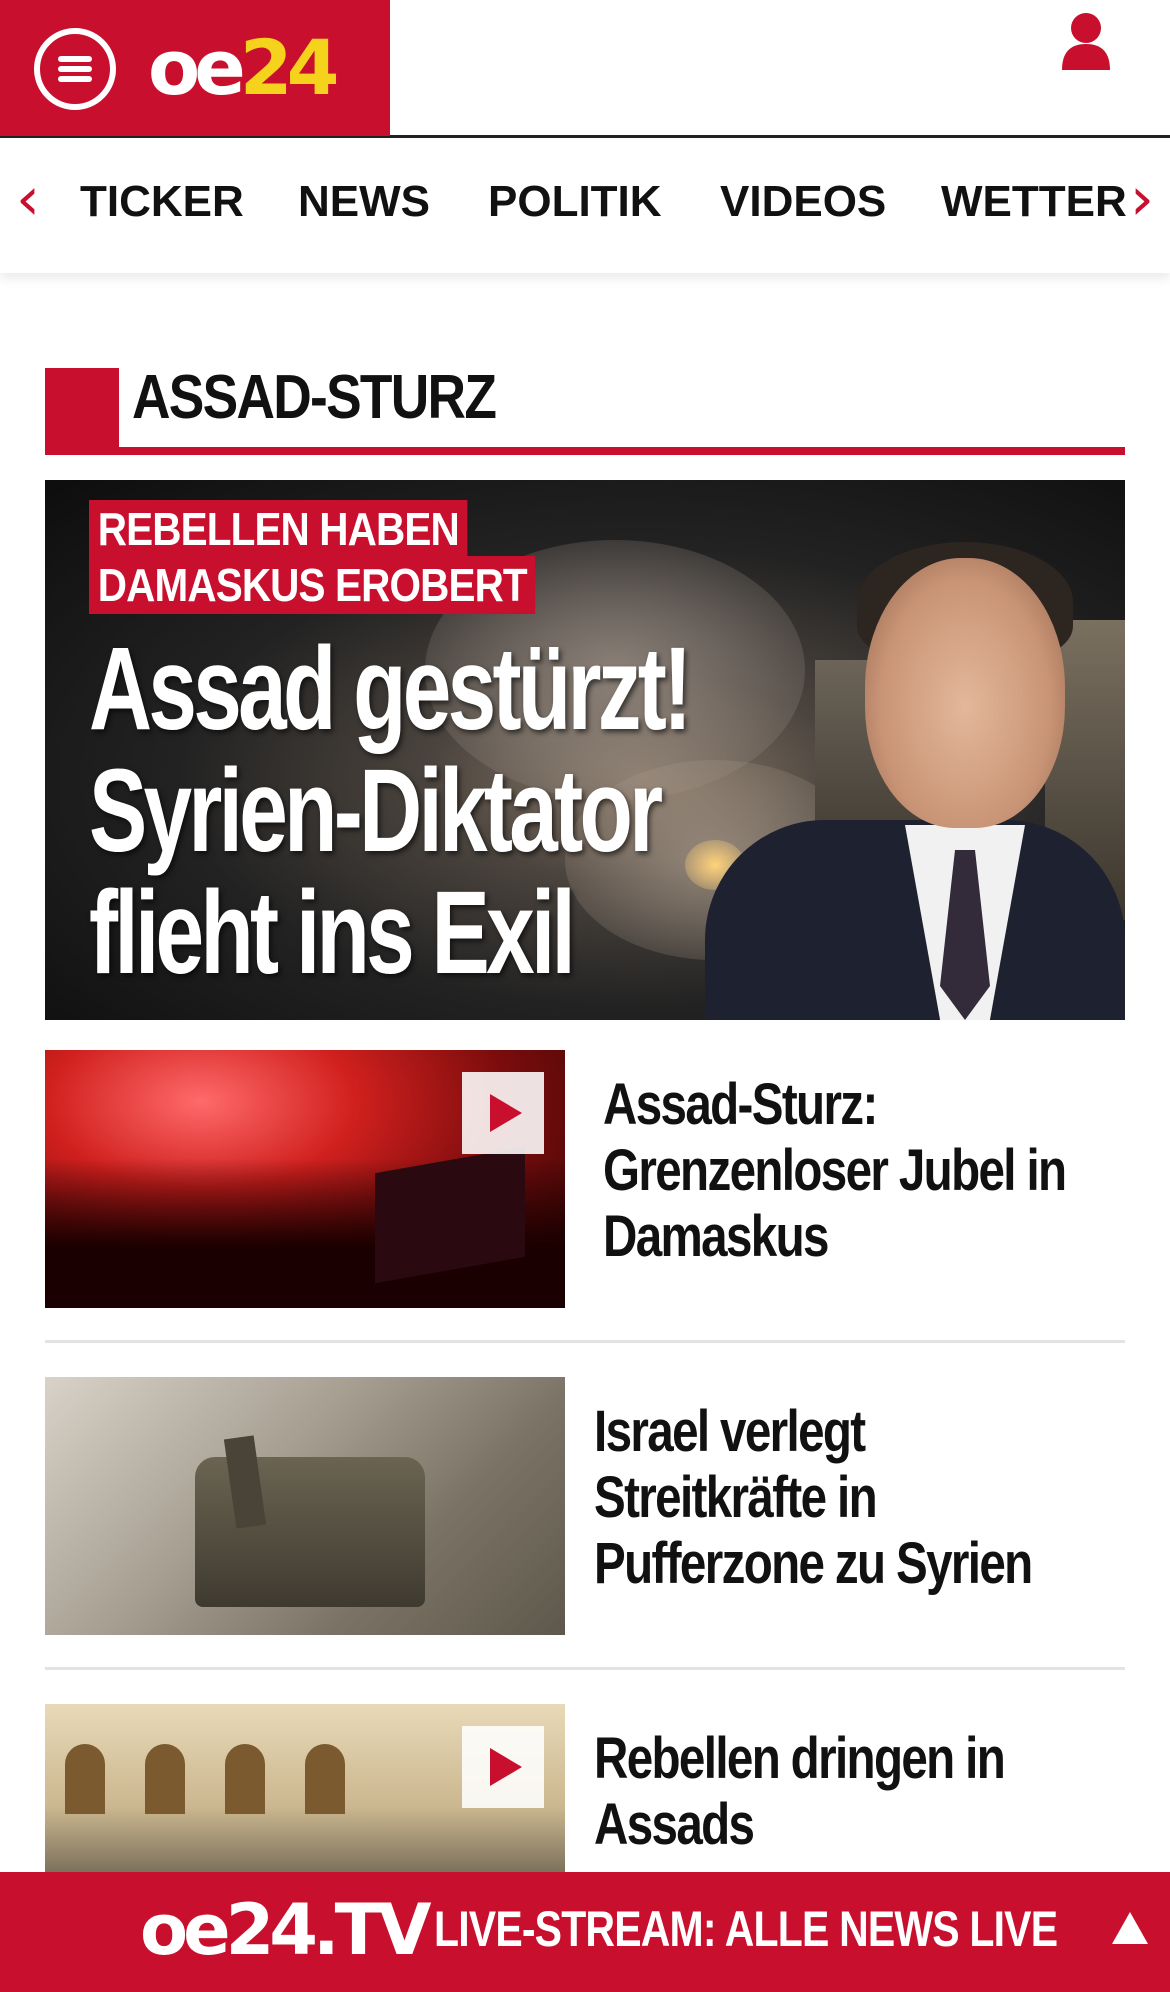  What do you see at coordinates (746, 1929) in the screenshot?
I see `live-stream-label: LIVE-STREAM: ALLE NEWS LIVE` at bounding box center [746, 1929].